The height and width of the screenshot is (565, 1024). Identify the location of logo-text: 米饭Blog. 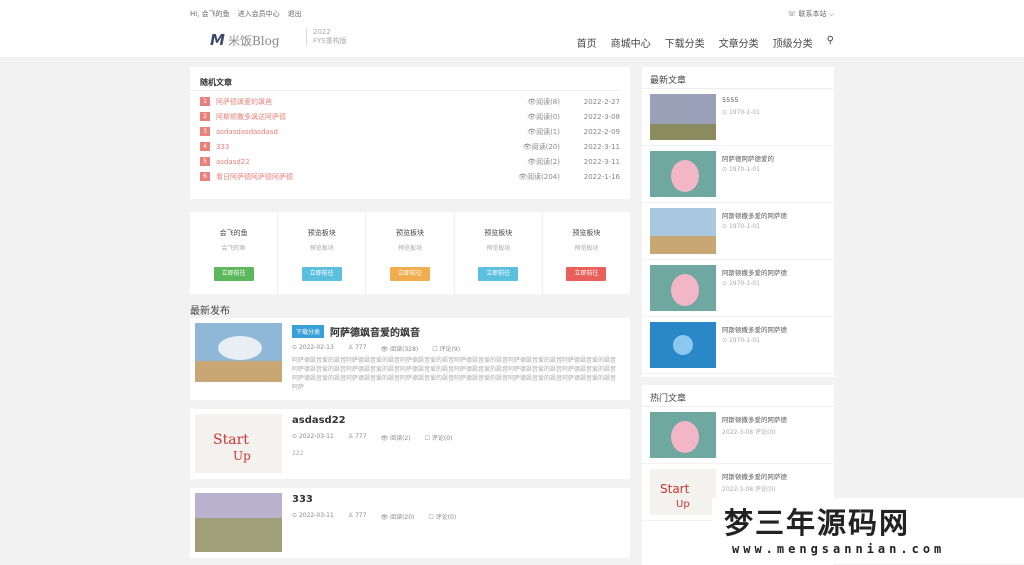
(253, 40).